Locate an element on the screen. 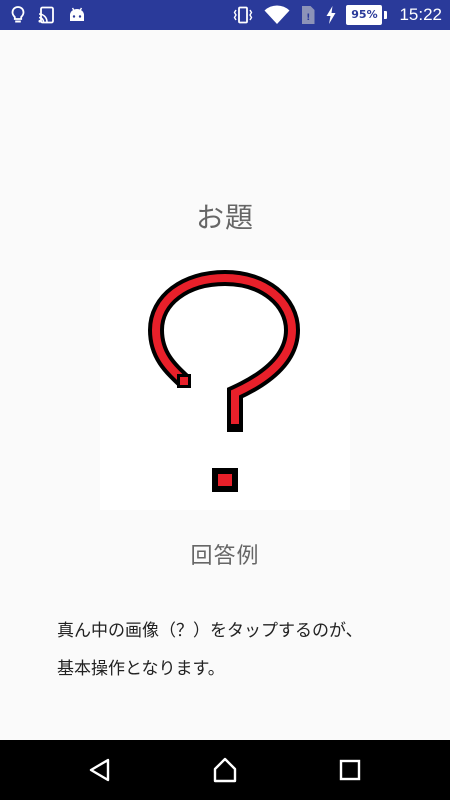 This screenshot has width=450, height=800. back-icon is located at coordinates (99, 770).